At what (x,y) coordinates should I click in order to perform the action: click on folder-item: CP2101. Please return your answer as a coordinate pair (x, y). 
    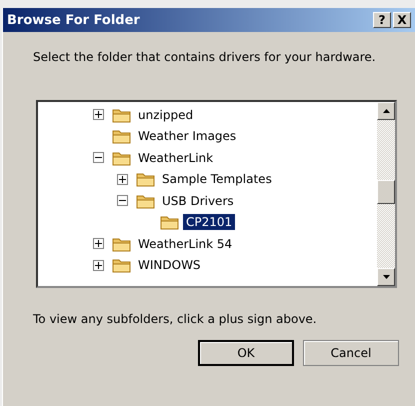
    Looking at the image, I should click on (209, 222).